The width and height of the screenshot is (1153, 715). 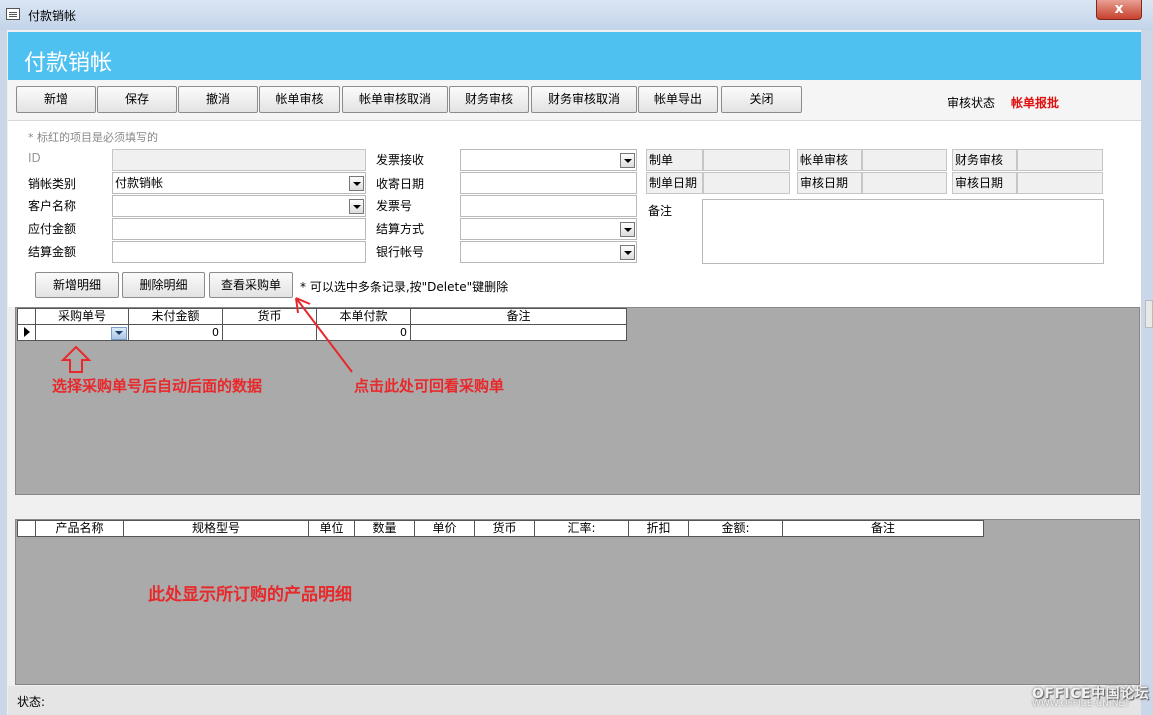 I want to click on grid2-header-spec: 规格型号, so click(x=216, y=528).